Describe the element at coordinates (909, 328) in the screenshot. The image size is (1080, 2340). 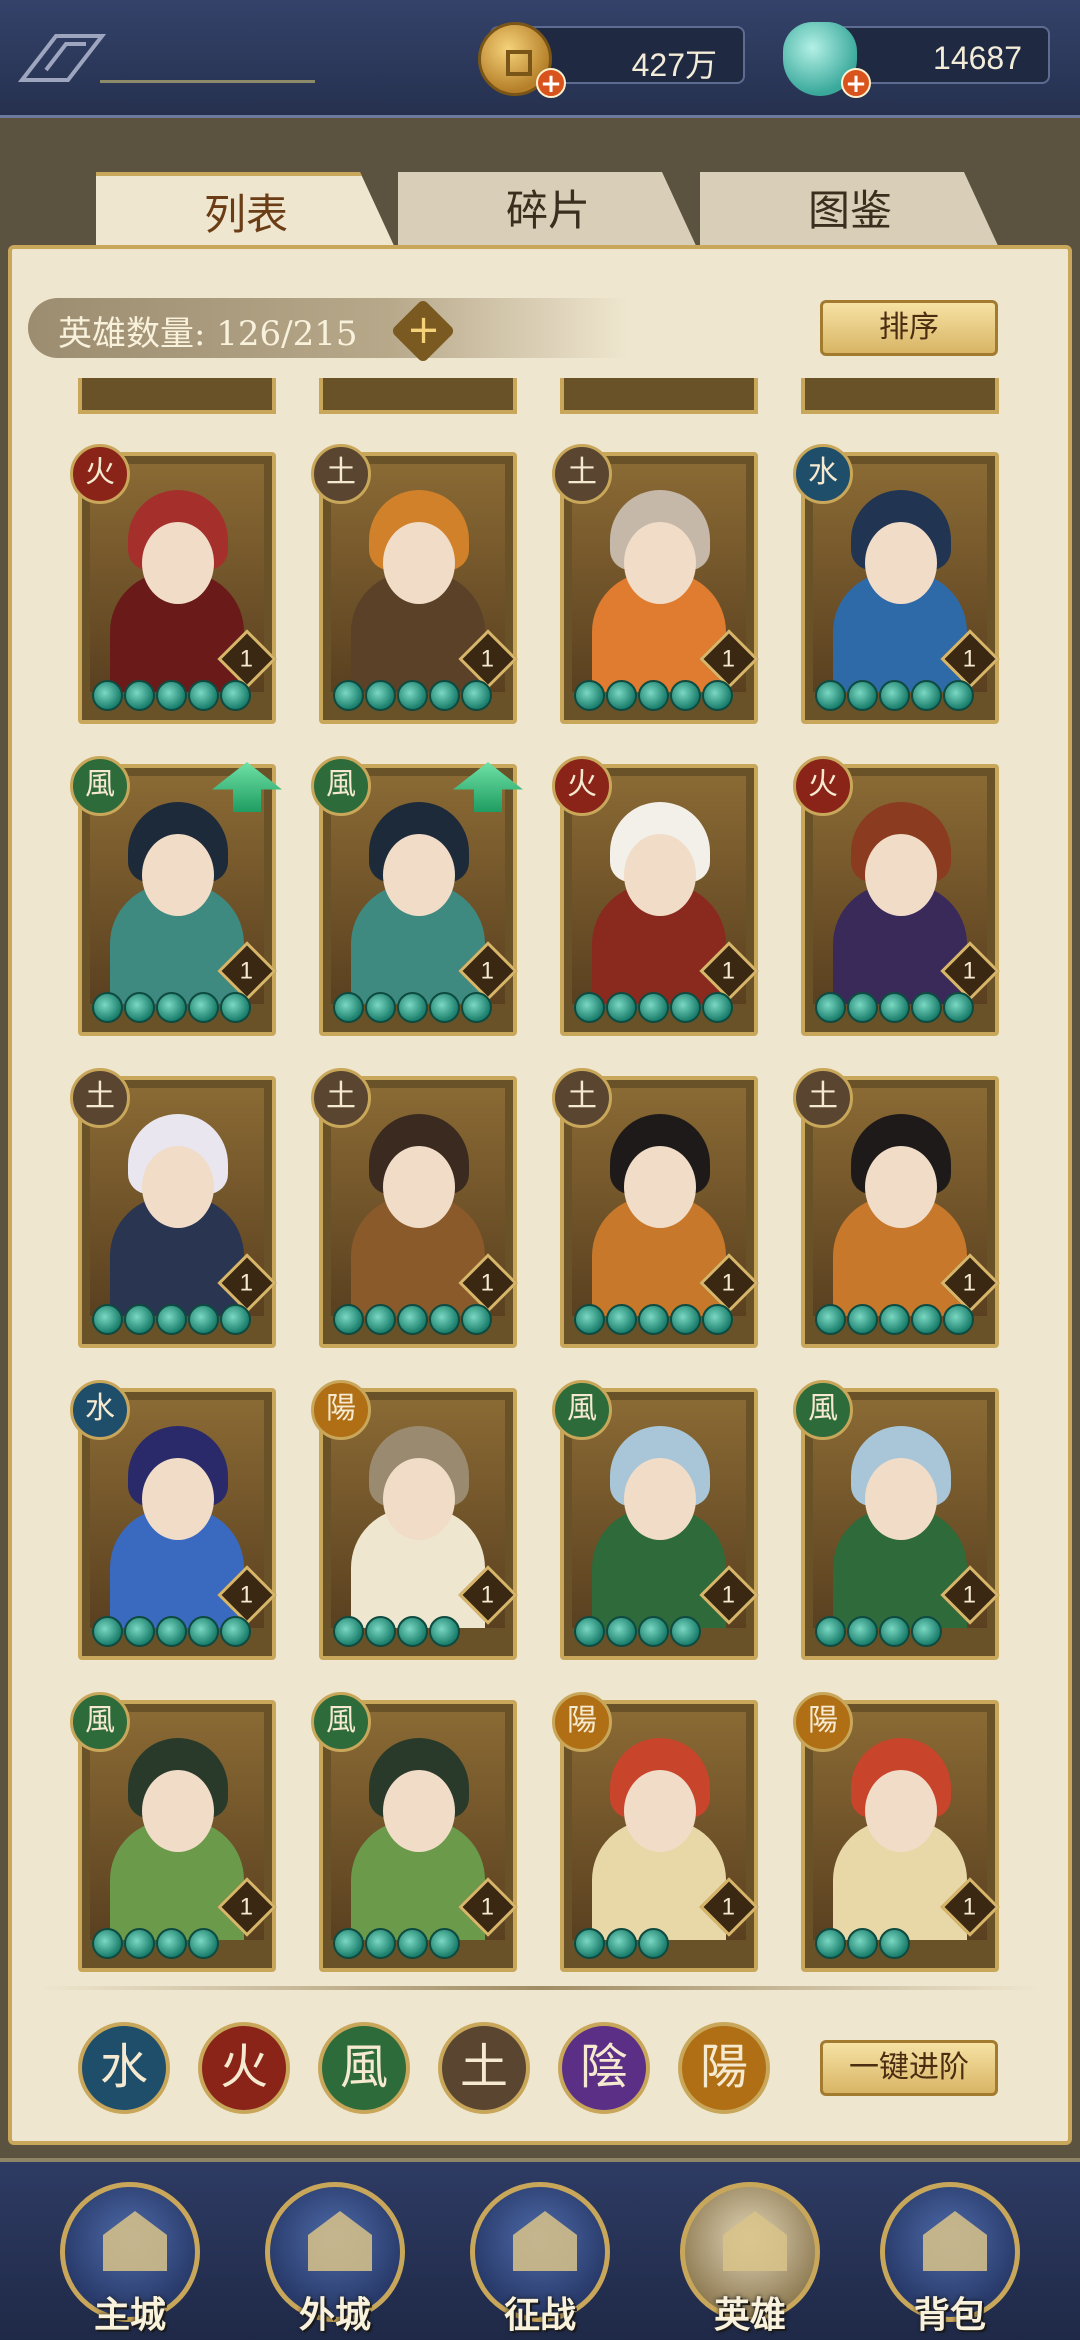
I see `sort-button: 排序` at that location.